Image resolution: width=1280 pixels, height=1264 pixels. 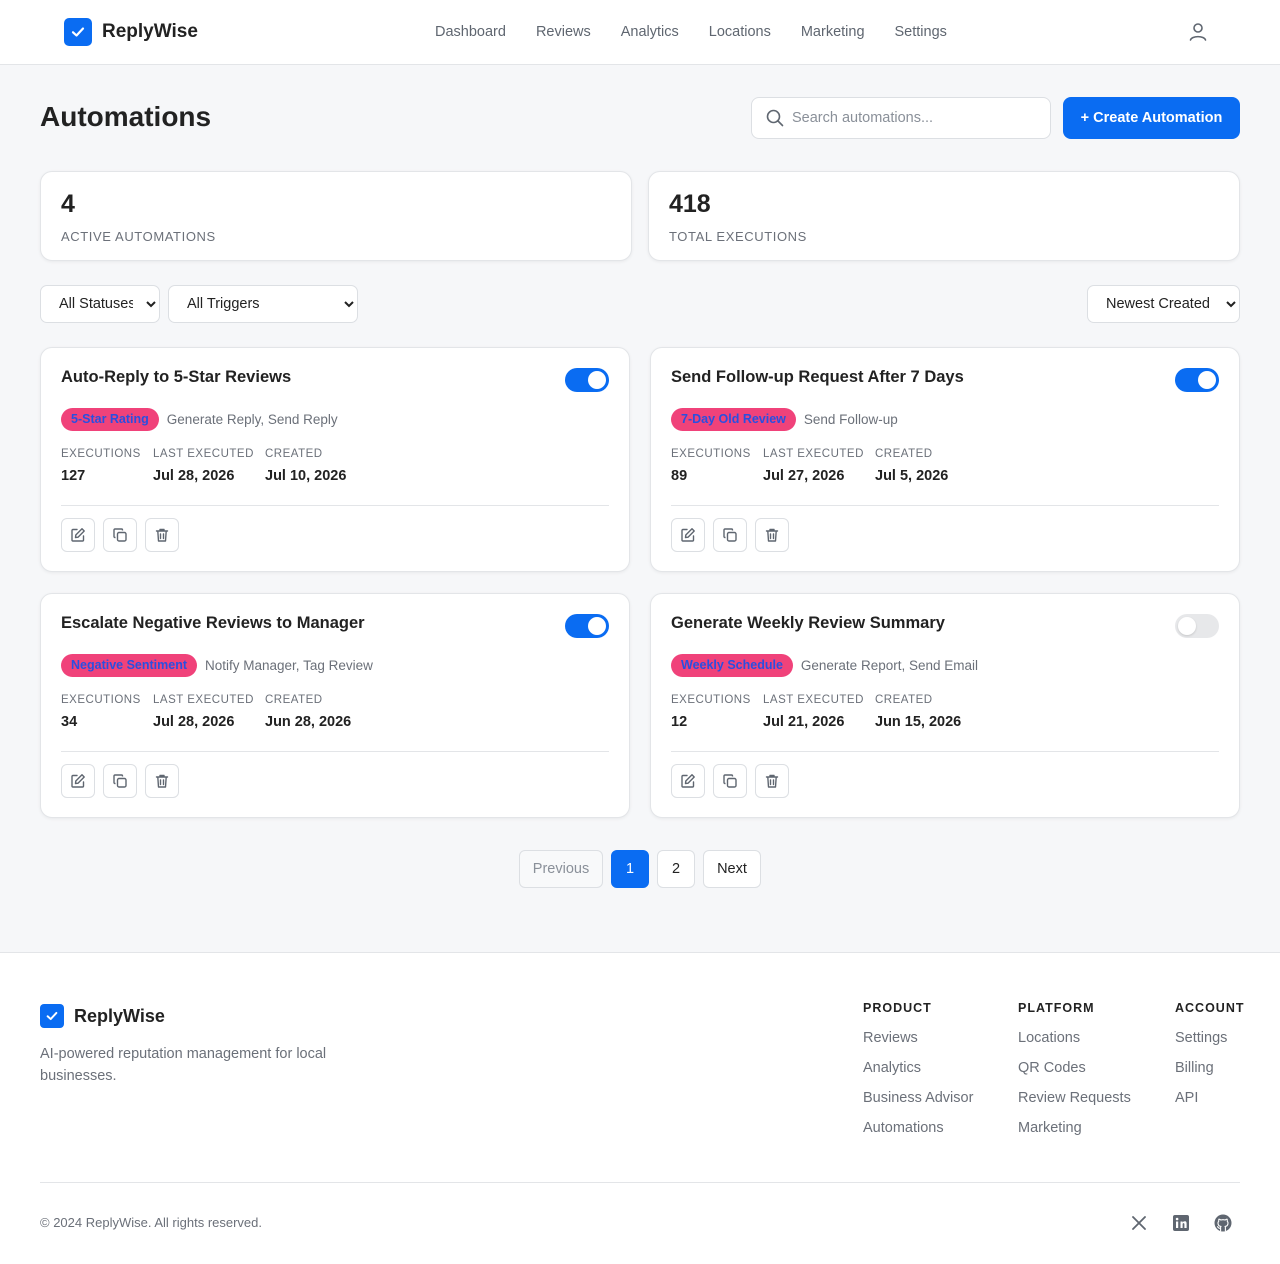 What do you see at coordinates (676, 869) in the screenshot?
I see `page-2-button: 2` at bounding box center [676, 869].